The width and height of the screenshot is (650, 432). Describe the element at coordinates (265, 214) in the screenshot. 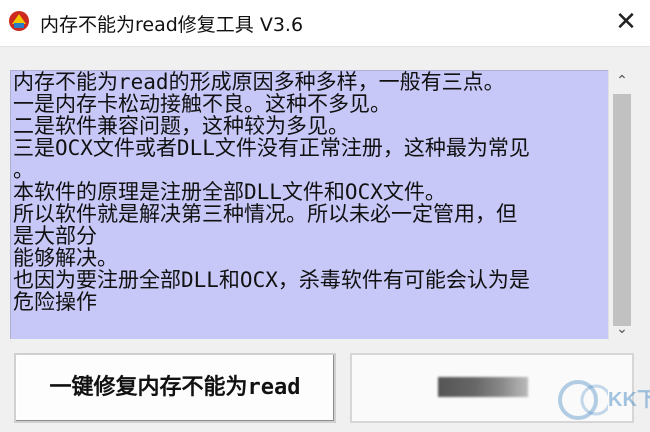

I see `description-line: 所以软件就是解决第三种情况。所以未必一定管用，但` at that location.